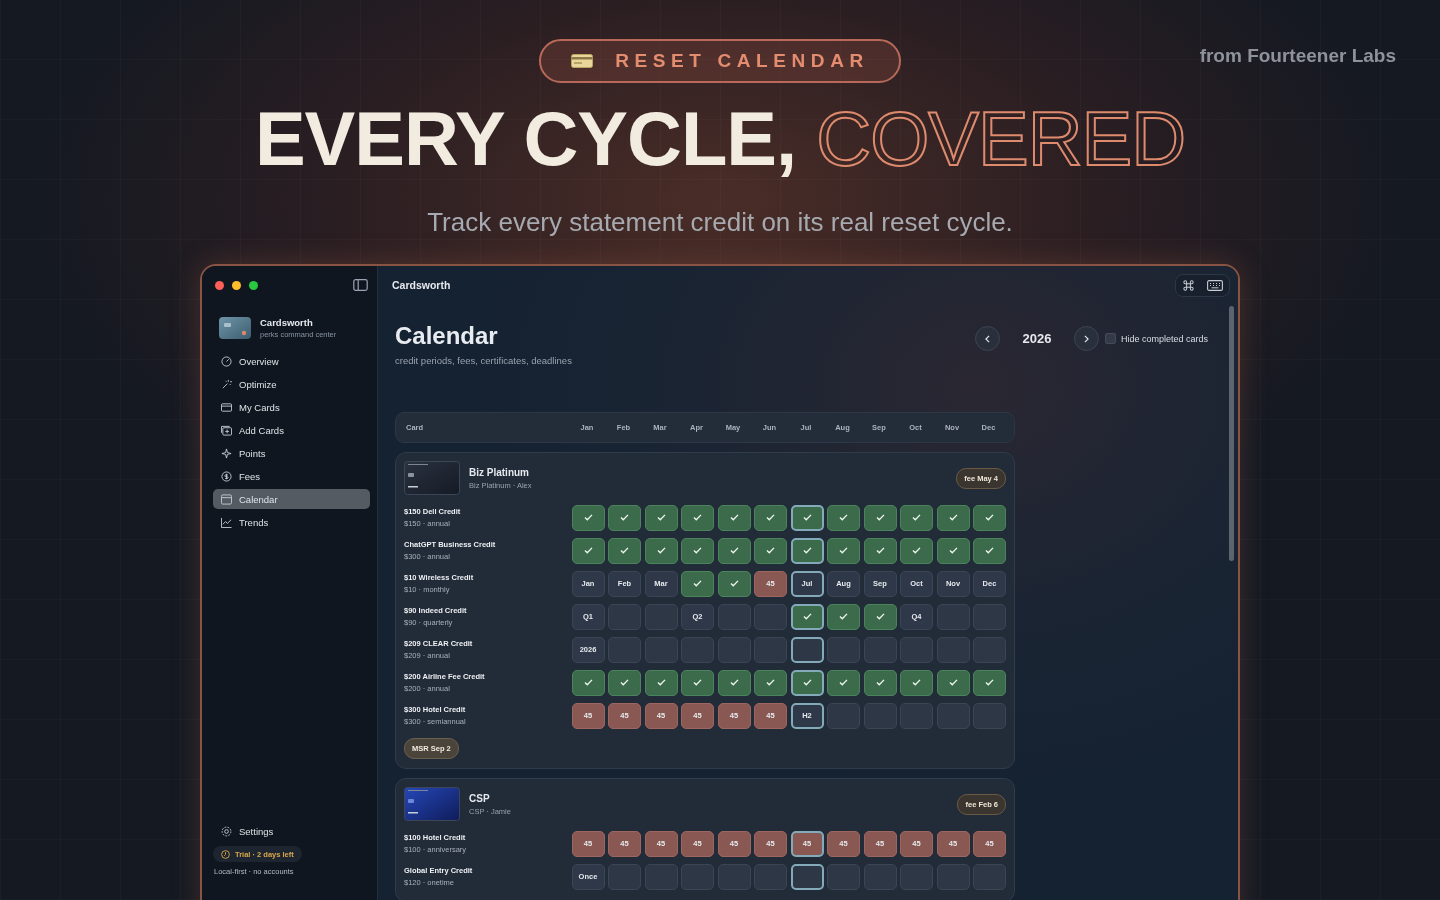 The width and height of the screenshot is (1440, 900). Describe the element at coordinates (291, 384) in the screenshot. I see `sidebar-item: Optimize` at that location.